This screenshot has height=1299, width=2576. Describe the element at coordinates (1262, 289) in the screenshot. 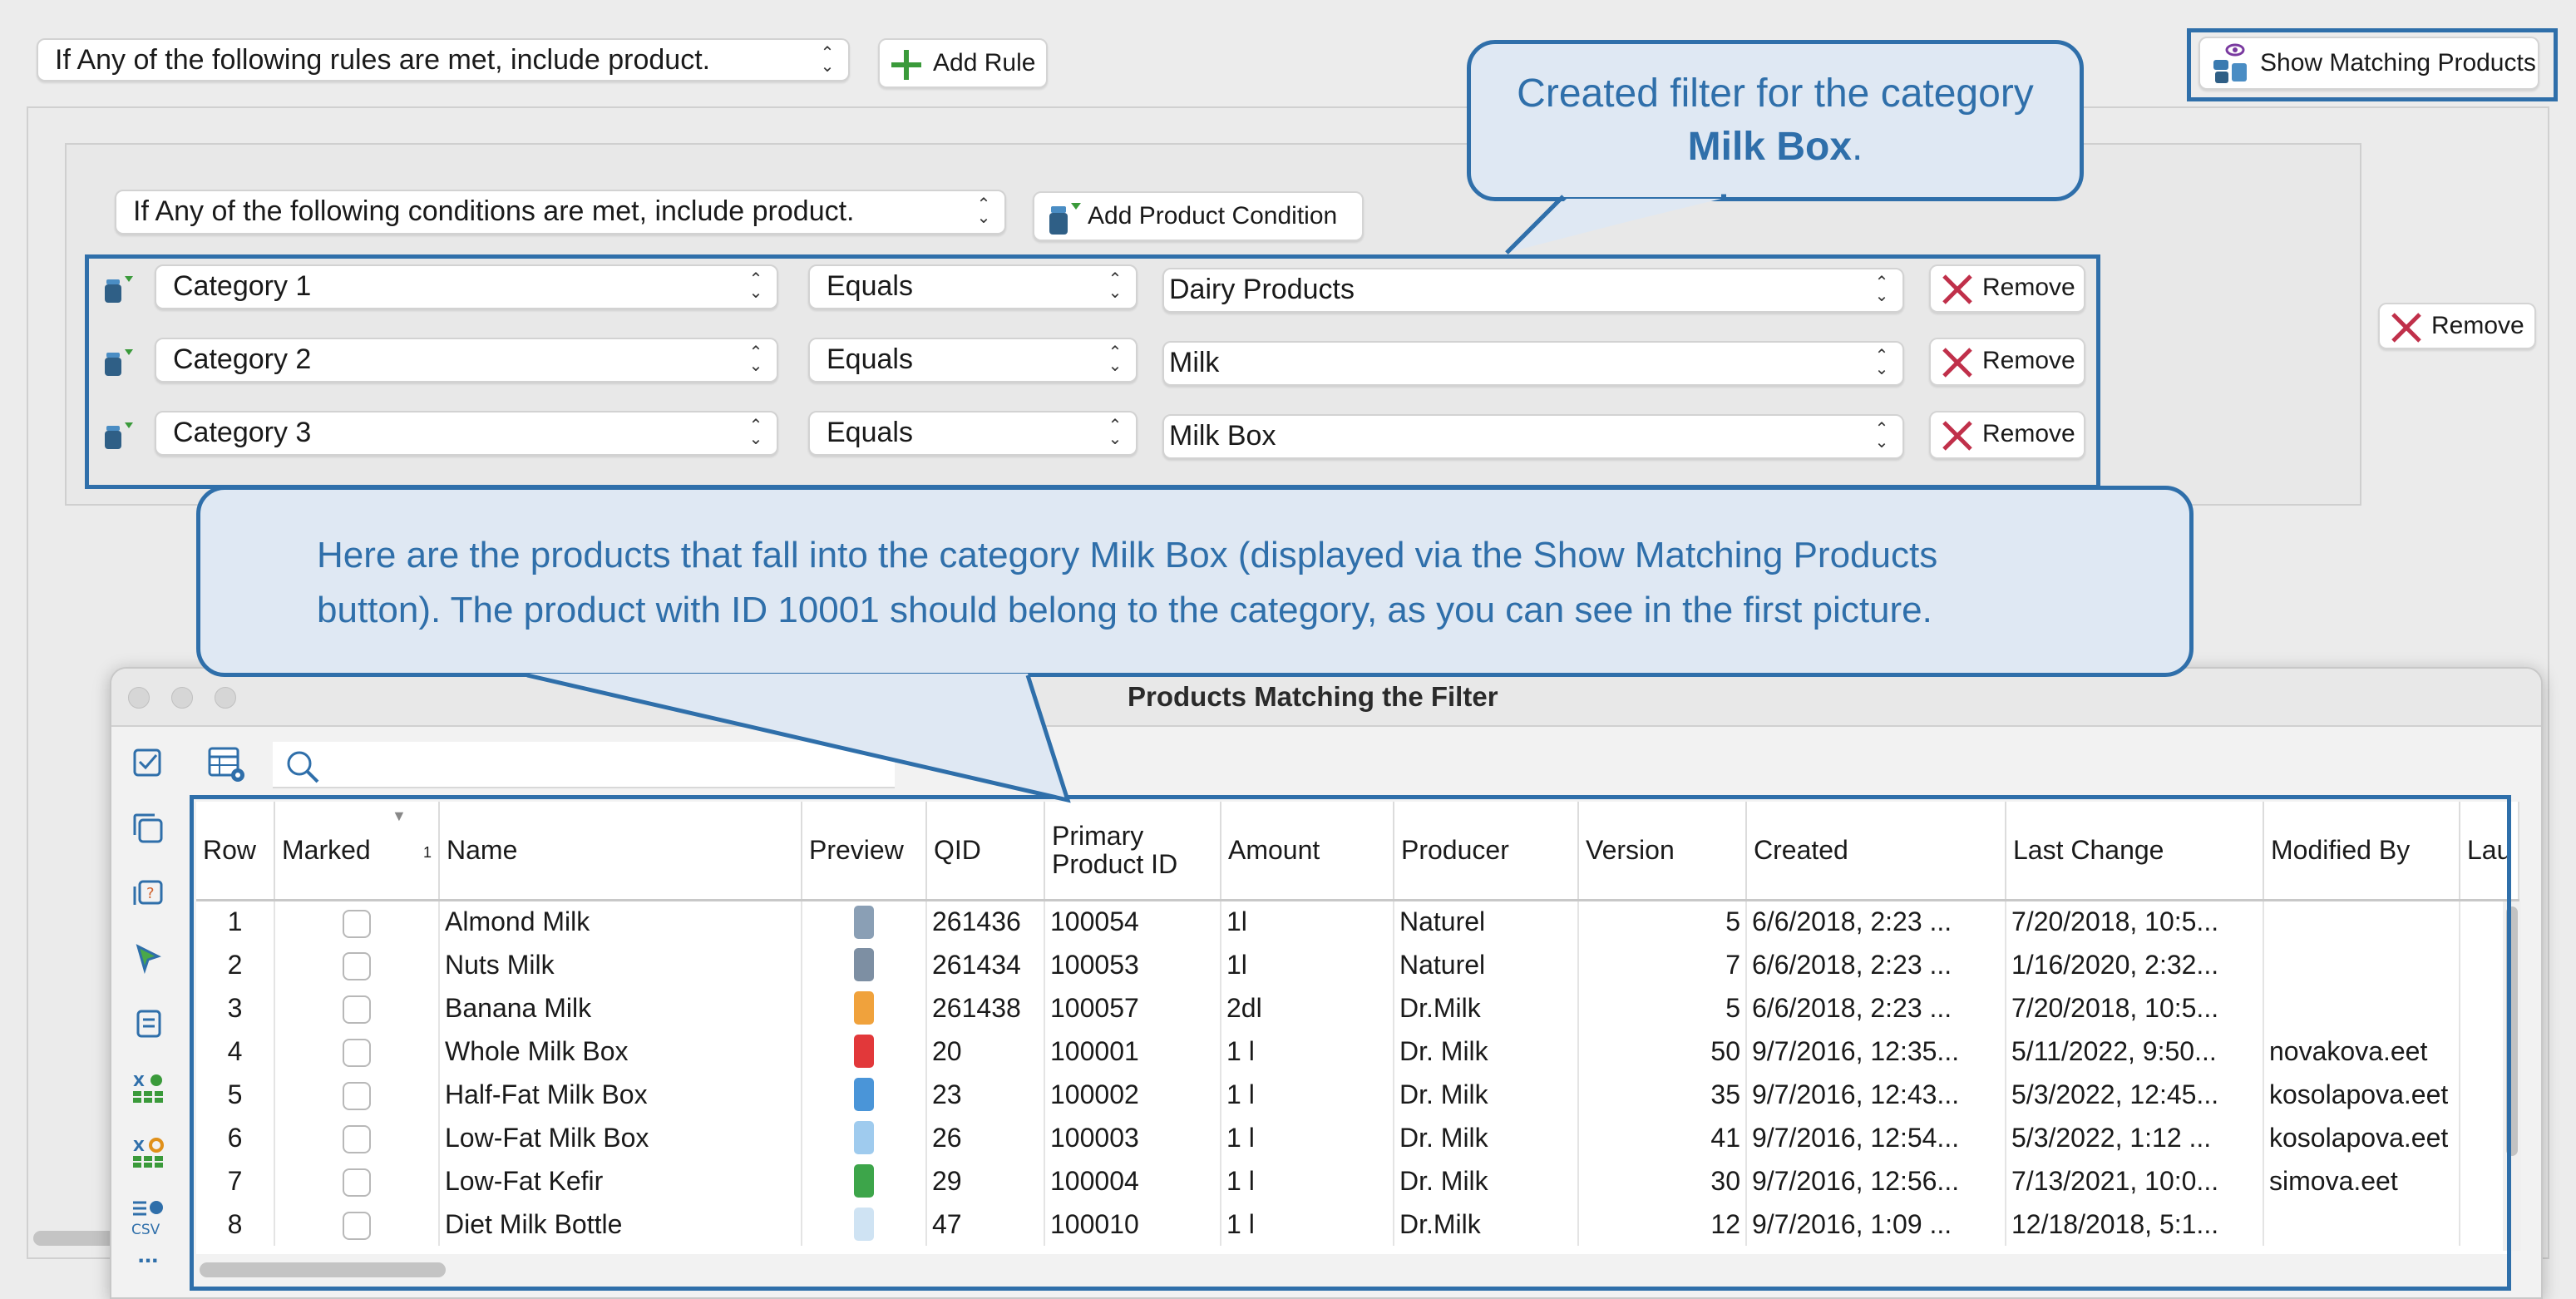

I see `condition-value: Dairy Products` at that location.